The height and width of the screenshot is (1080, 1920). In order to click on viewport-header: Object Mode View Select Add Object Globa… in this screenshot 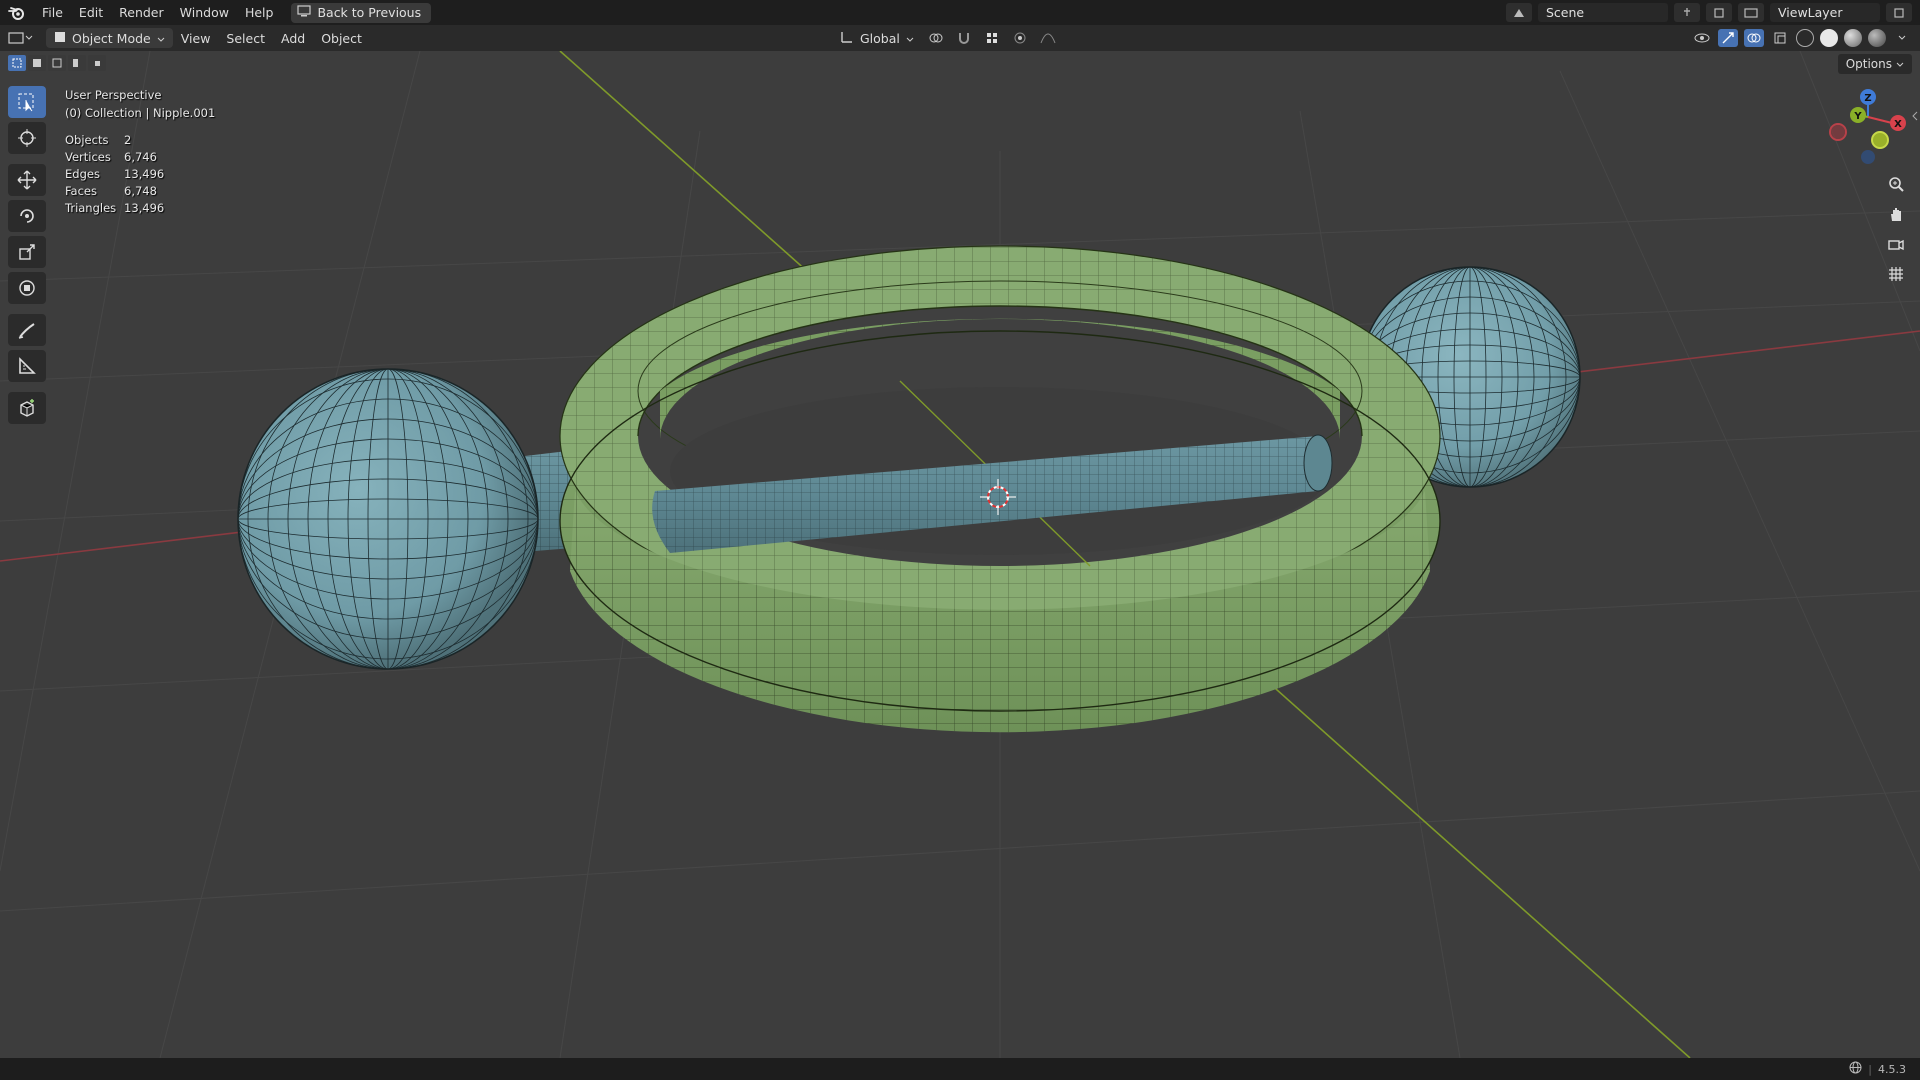, I will do `click(960, 38)`.